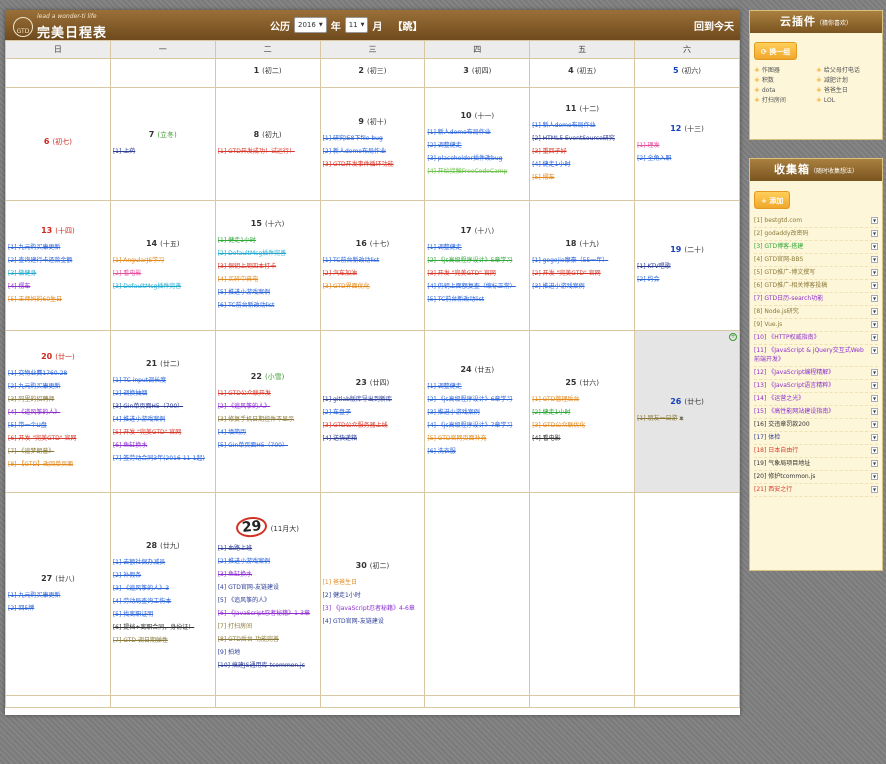 This screenshot has width=886, height=764. I want to click on day-cell: 19 (二十) [1] KTV唱歌 [2] 约会, so click(687, 265).